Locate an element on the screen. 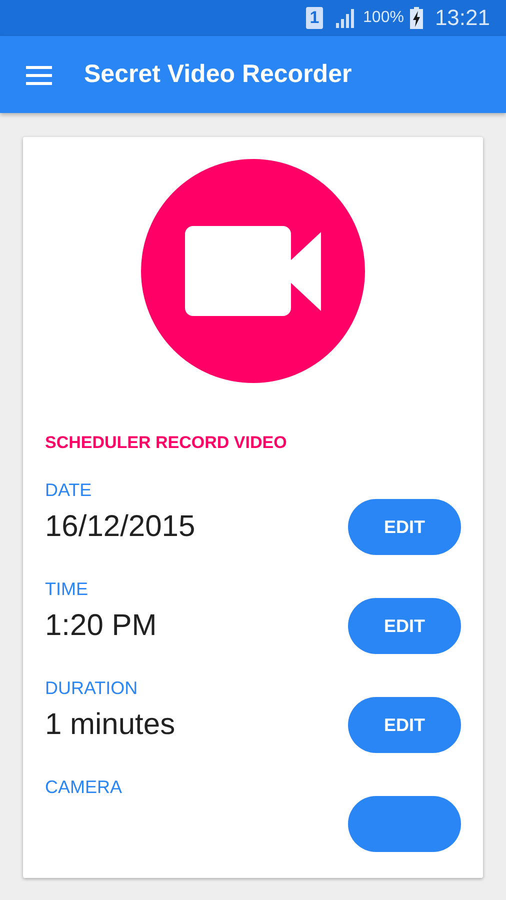  setting-value: 16/12/2015 is located at coordinates (120, 527).